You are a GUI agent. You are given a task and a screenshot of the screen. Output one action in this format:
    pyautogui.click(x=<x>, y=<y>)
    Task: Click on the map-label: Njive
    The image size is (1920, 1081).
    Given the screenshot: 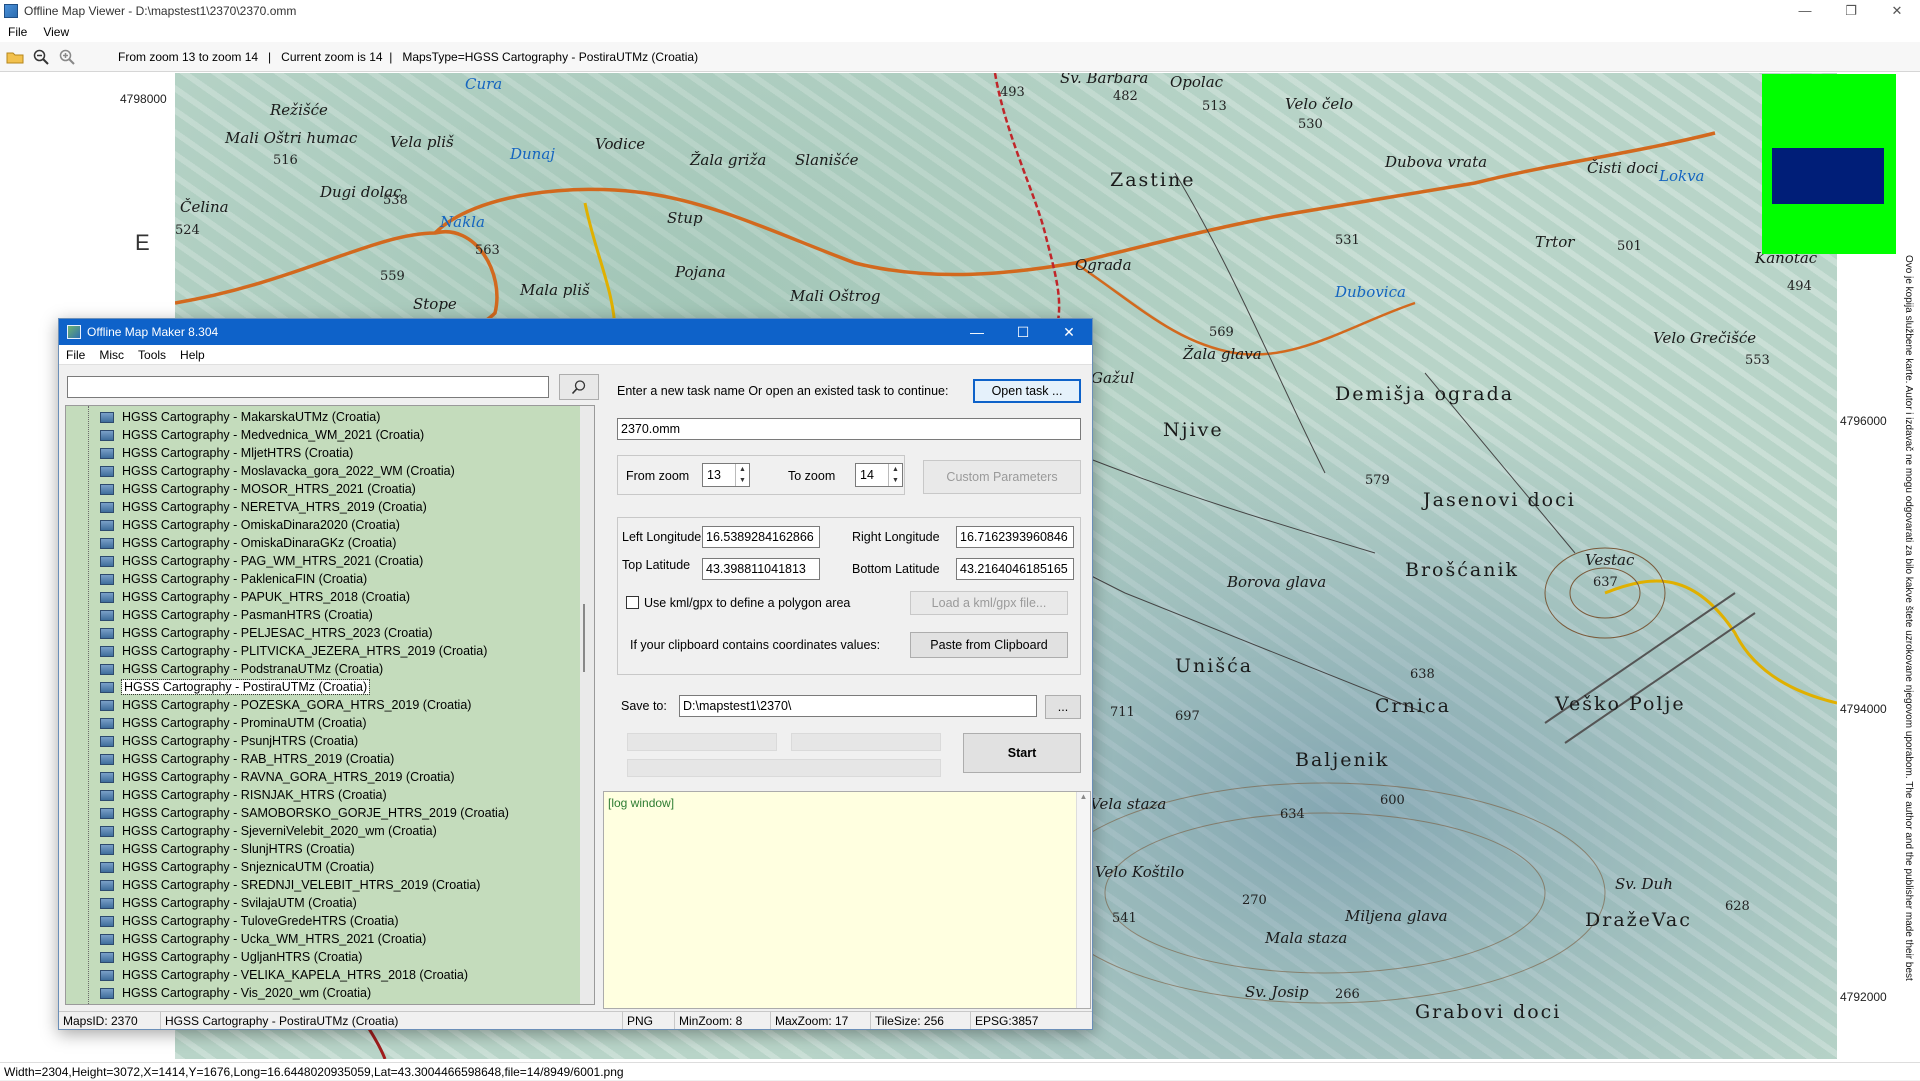 What is the action you would take?
    pyautogui.click(x=1193, y=430)
    